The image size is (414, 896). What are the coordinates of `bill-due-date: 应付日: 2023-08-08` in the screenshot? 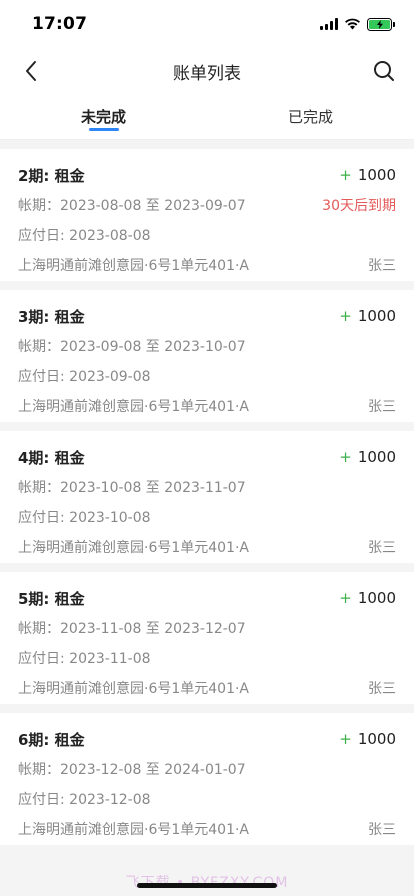 It's located at (84, 235).